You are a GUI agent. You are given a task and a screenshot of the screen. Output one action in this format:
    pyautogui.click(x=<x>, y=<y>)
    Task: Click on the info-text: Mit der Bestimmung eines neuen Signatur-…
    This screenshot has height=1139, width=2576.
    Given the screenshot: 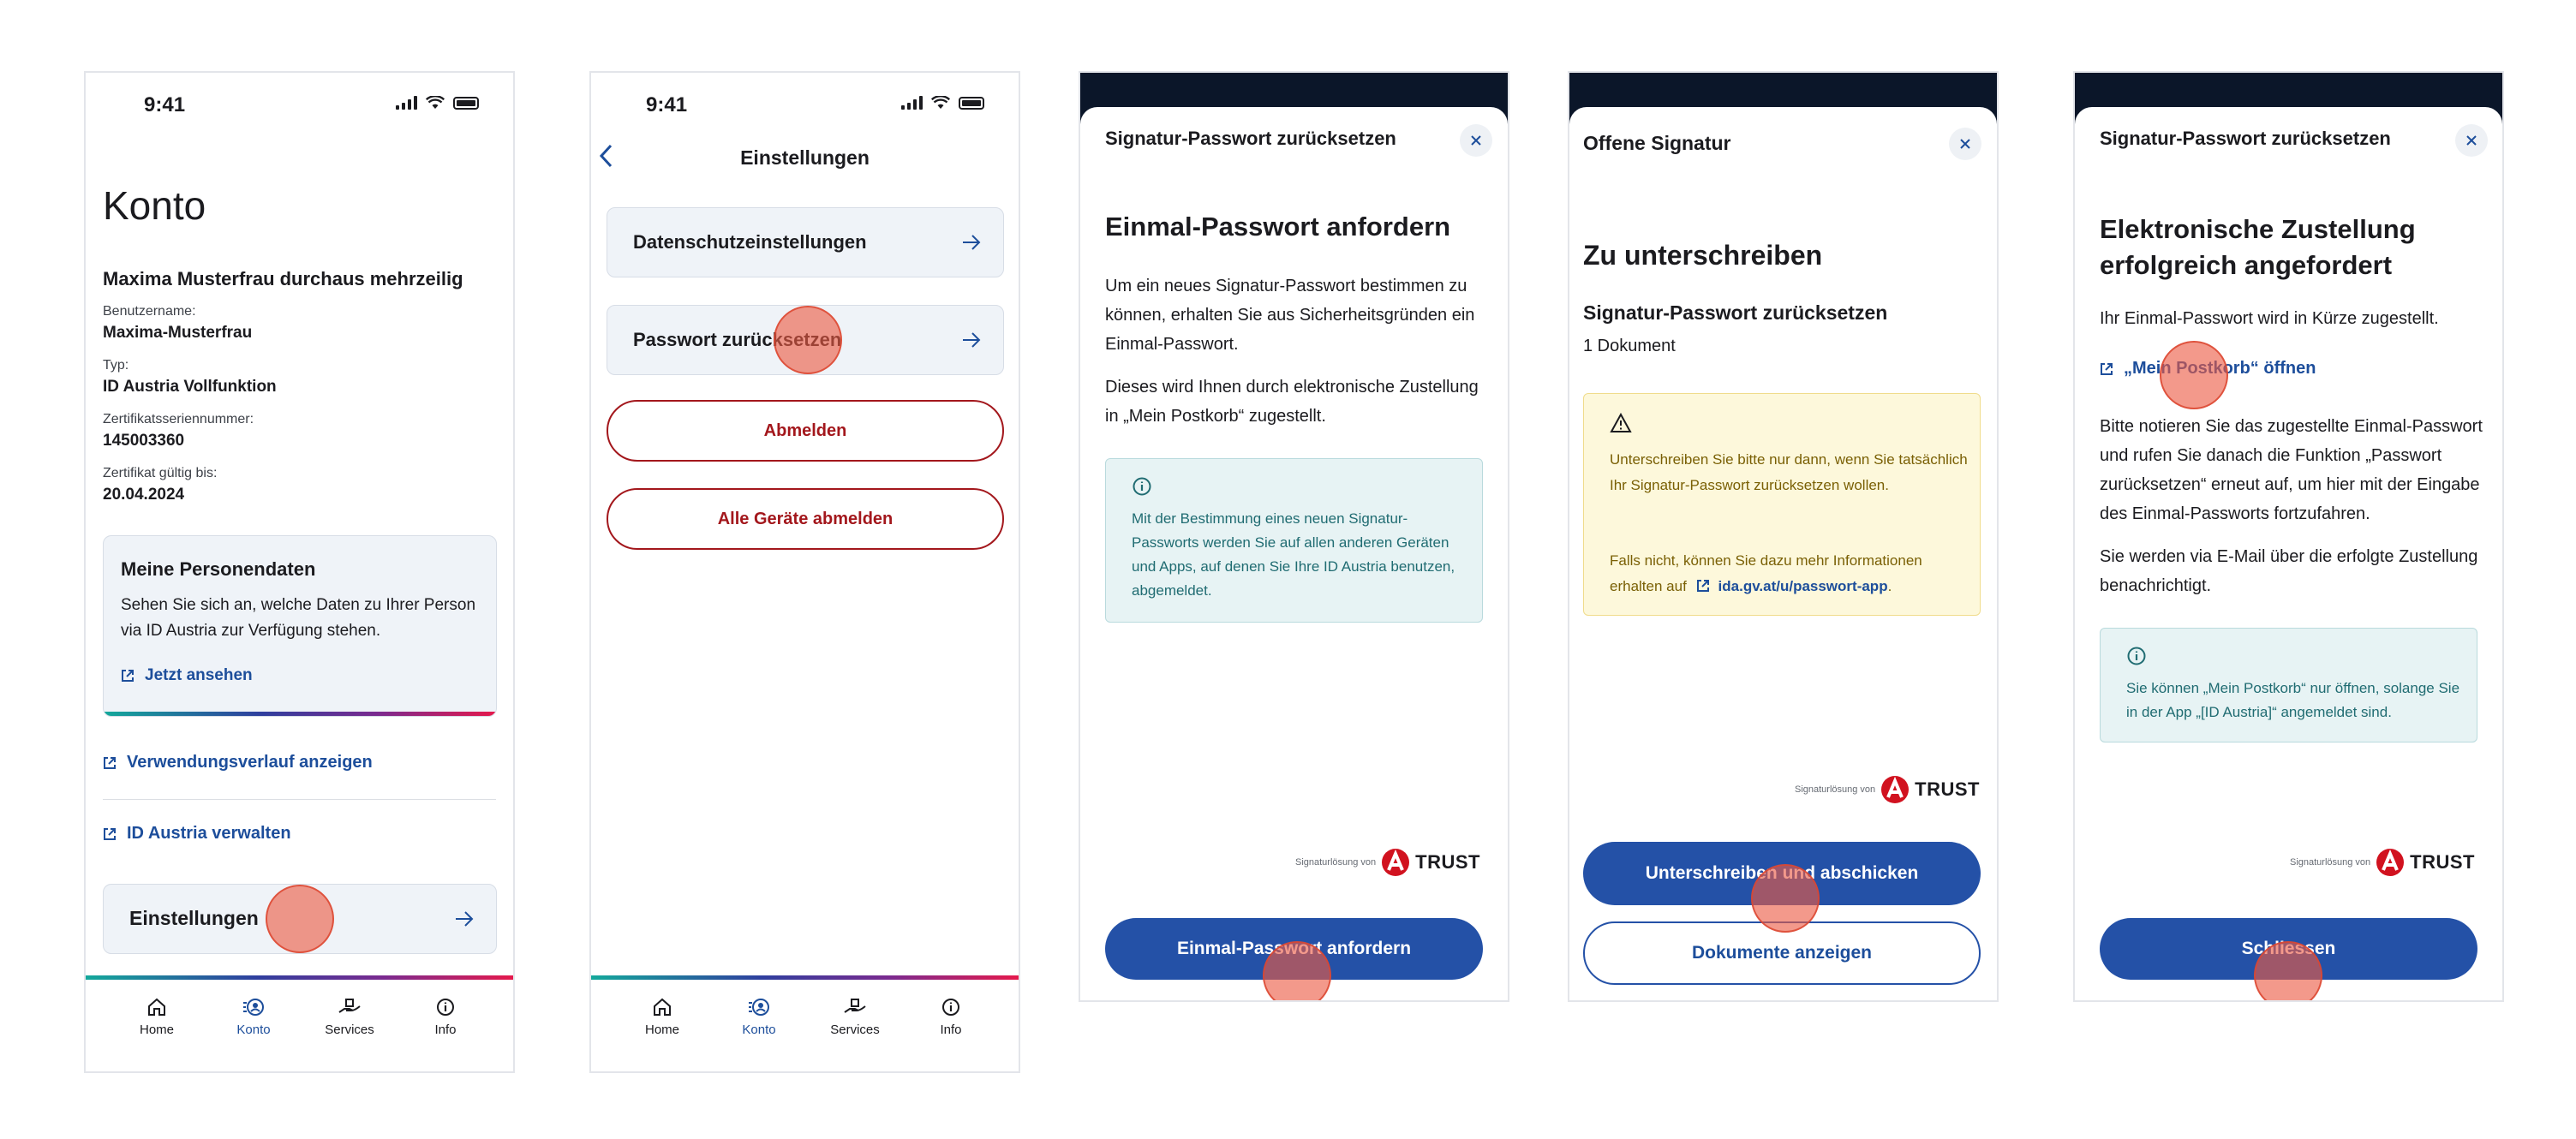 What is the action you would take?
    pyautogui.click(x=1294, y=554)
    